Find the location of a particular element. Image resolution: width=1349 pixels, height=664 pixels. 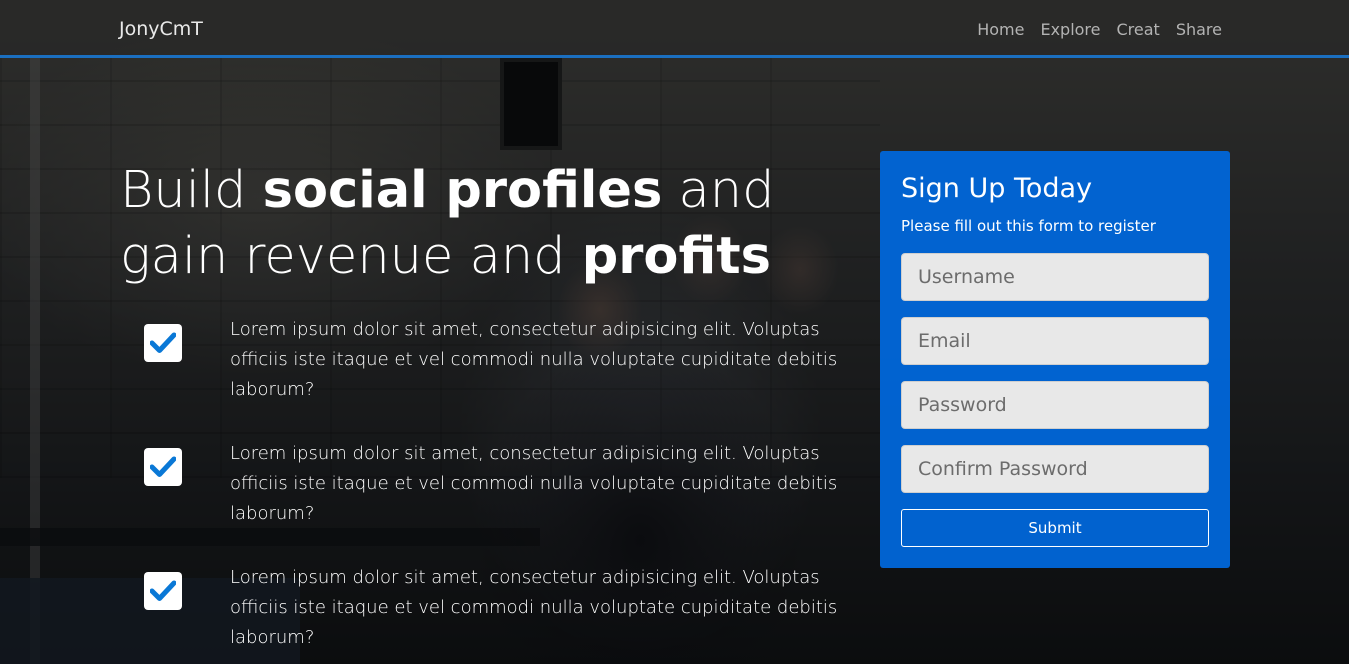

confirm-password-input is located at coordinates (1055, 469).